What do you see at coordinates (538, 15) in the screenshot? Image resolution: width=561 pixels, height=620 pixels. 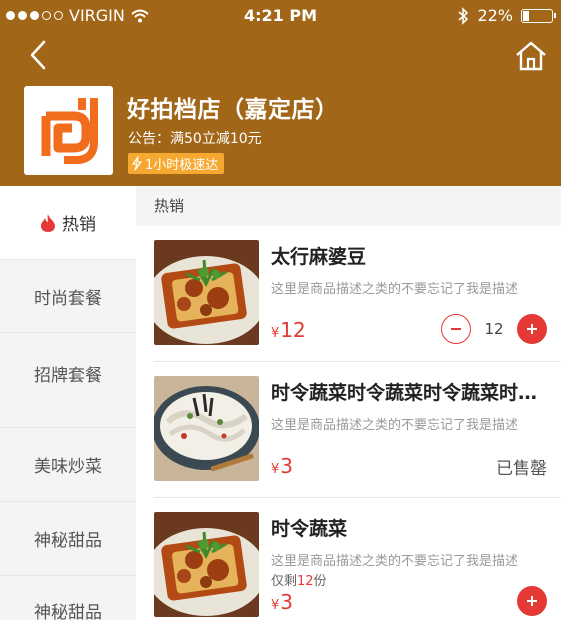 I see `battery-icon` at bounding box center [538, 15].